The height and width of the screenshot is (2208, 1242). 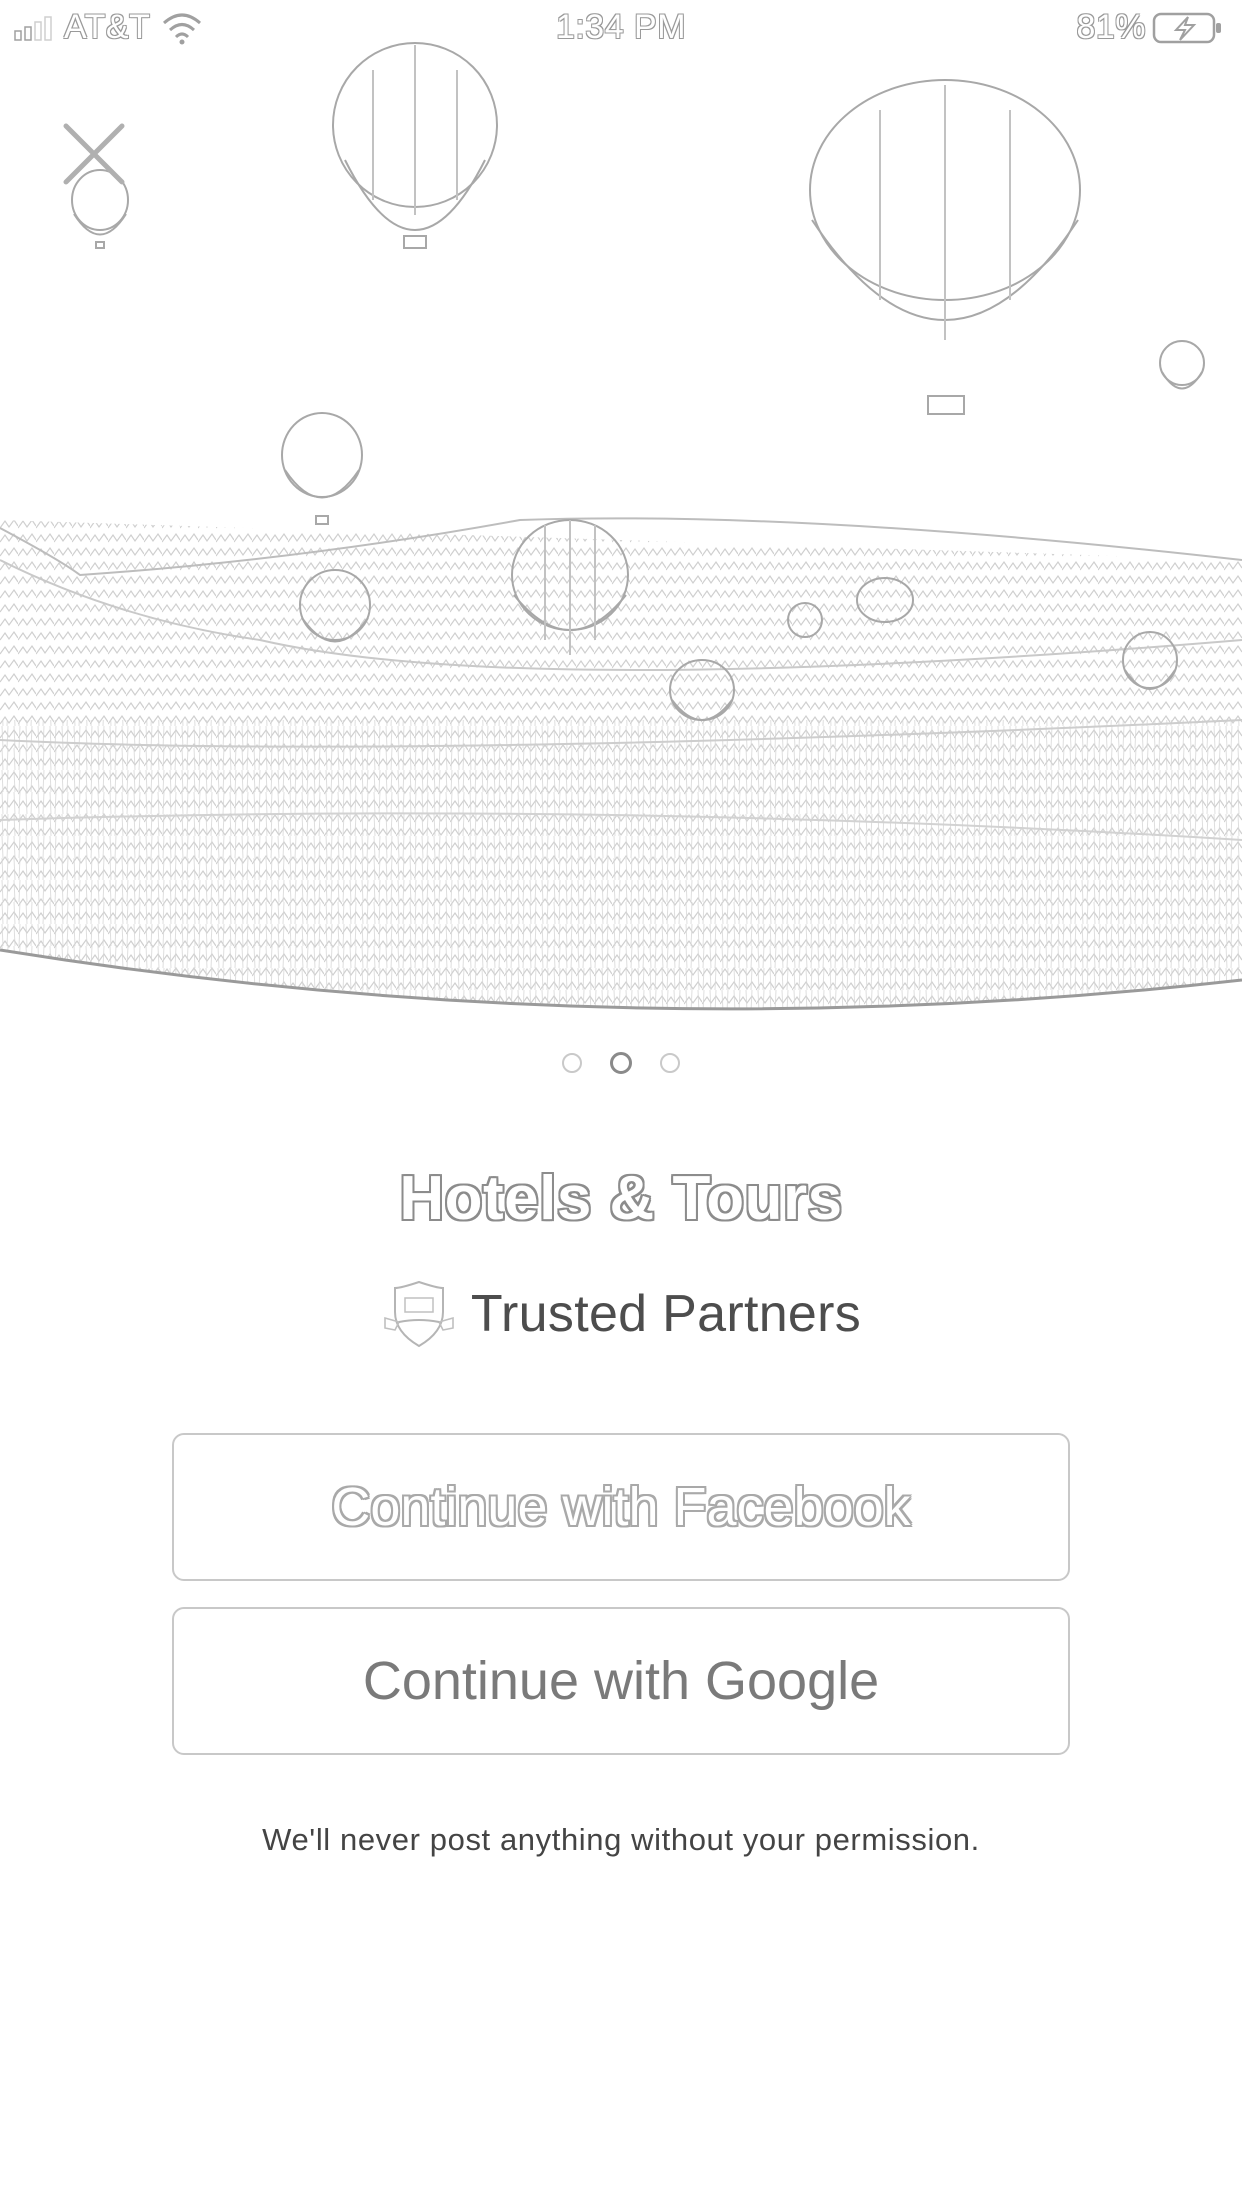 I want to click on page-dot-active, so click(x=621, y=1063).